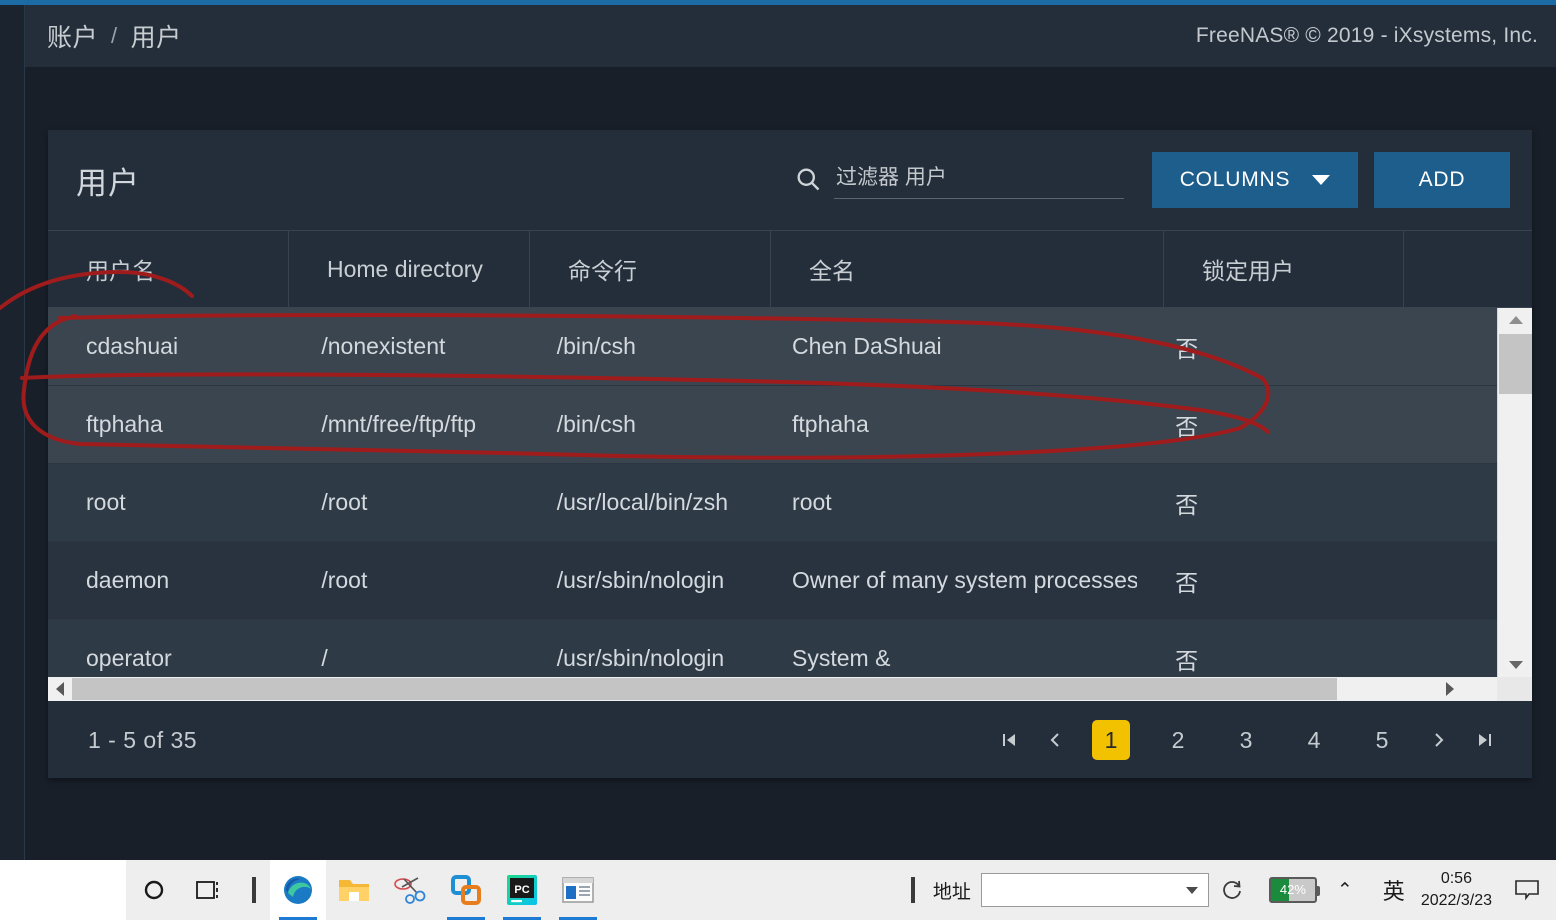 This screenshot has width=1556, height=920. What do you see at coordinates (841, 658) in the screenshot?
I see `cell-fullname: System &` at bounding box center [841, 658].